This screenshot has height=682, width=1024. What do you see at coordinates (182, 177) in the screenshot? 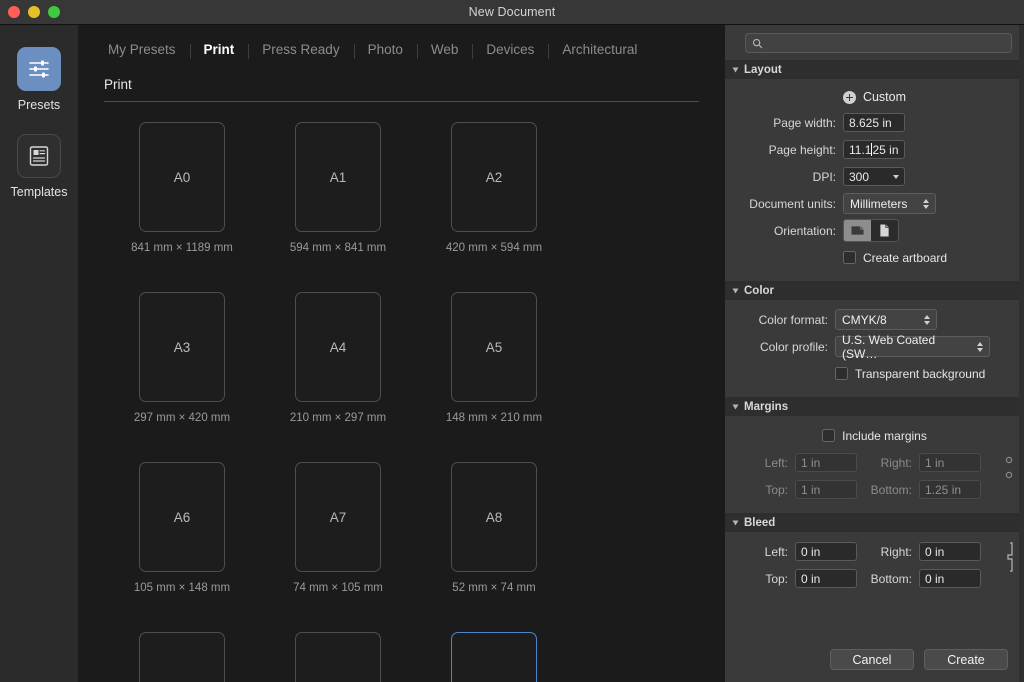
I see `preset-tile-a0: A0` at bounding box center [182, 177].